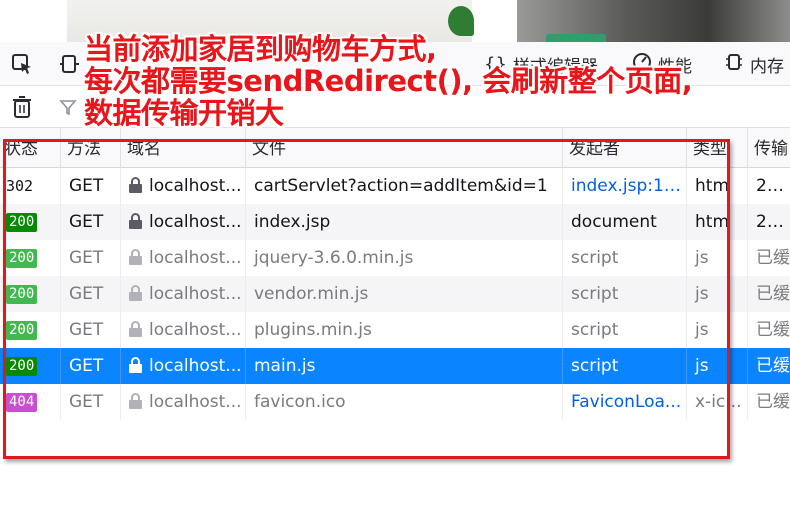  I want to click on file-cell: cartServlet?action=addItem&id=1, so click(404, 186).